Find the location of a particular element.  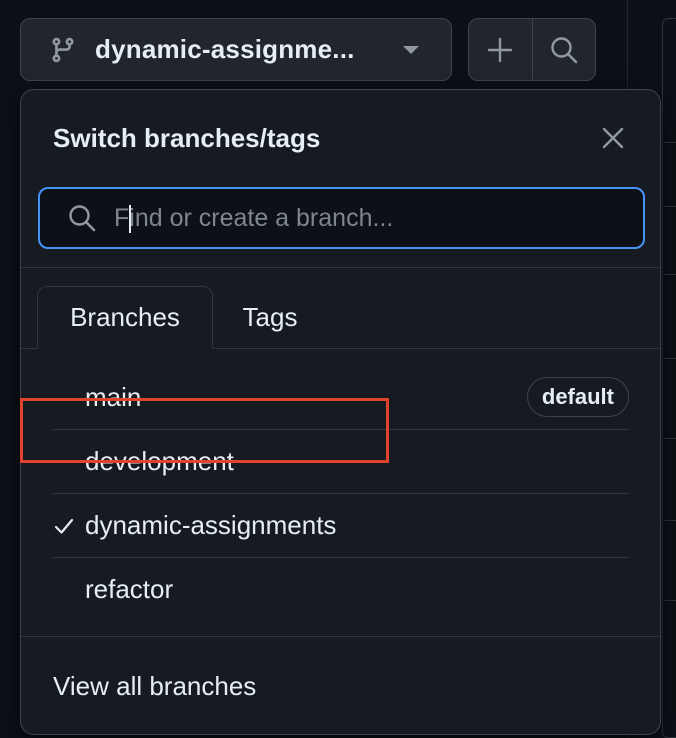

branch-search-field is located at coordinates (341, 218).